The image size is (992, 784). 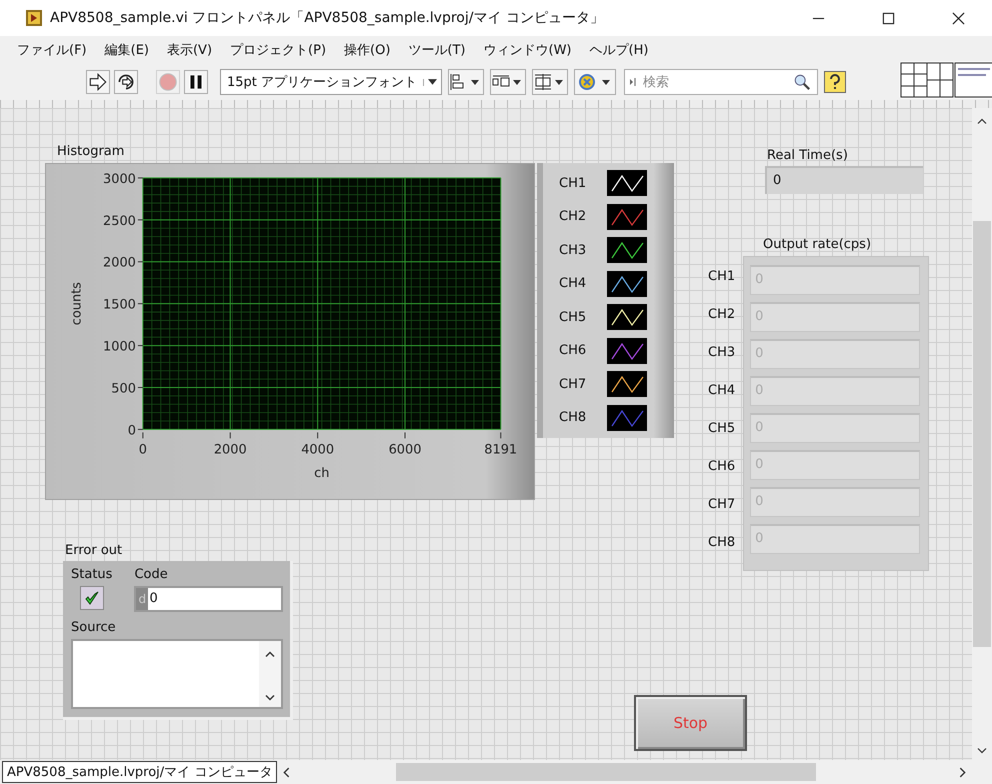 I want to click on dropdown-caret-icon, so click(x=430, y=82).